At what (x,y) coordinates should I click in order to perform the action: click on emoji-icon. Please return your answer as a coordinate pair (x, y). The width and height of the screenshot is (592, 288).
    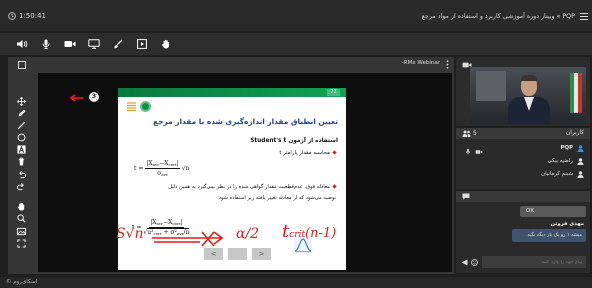
    Looking at the image, I should click on (474, 262).